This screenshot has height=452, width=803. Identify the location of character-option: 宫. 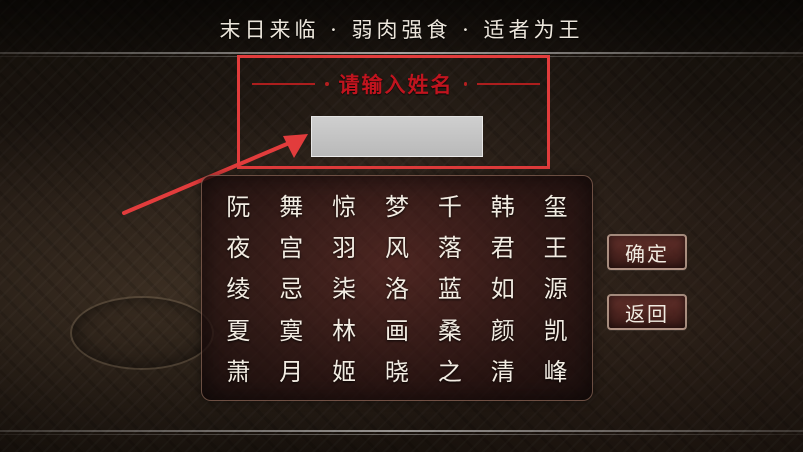
(291, 246).